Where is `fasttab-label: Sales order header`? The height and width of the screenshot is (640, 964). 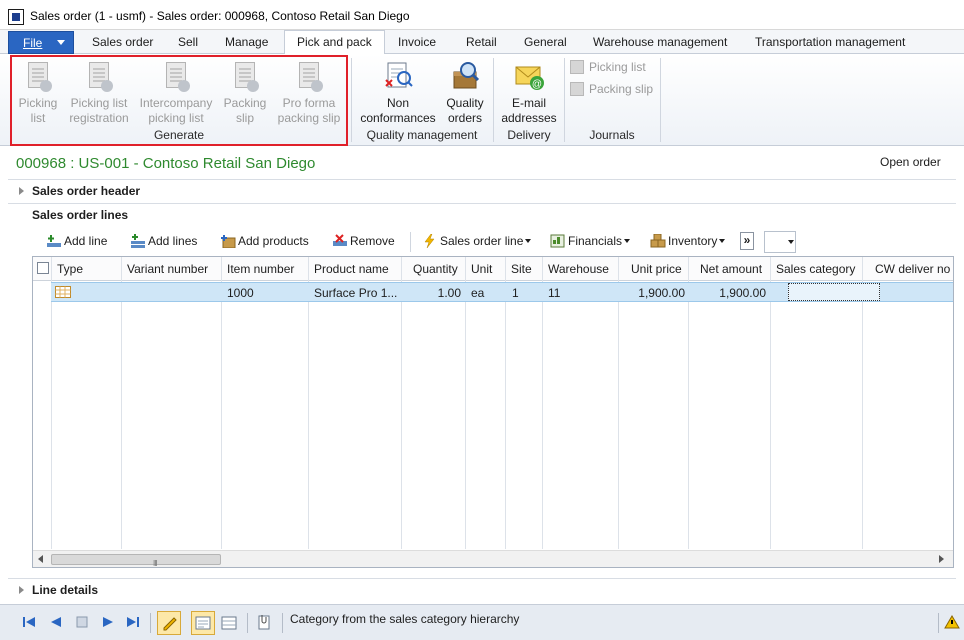
fasttab-label: Sales order header is located at coordinates (86, 191).